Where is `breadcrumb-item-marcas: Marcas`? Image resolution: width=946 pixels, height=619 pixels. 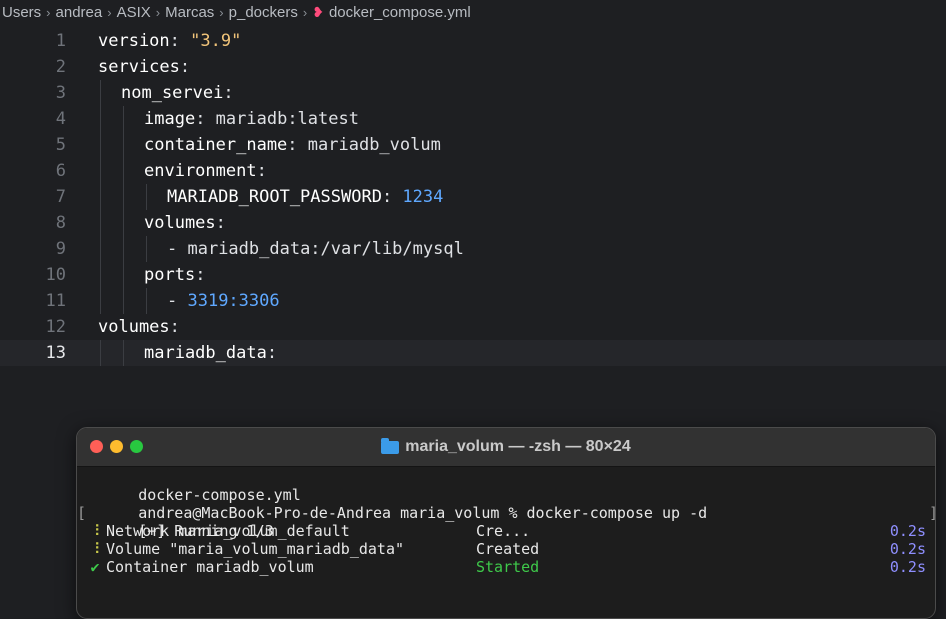
breadcrumb-item-marcas: Marcas is located at coordinates (189, 12).